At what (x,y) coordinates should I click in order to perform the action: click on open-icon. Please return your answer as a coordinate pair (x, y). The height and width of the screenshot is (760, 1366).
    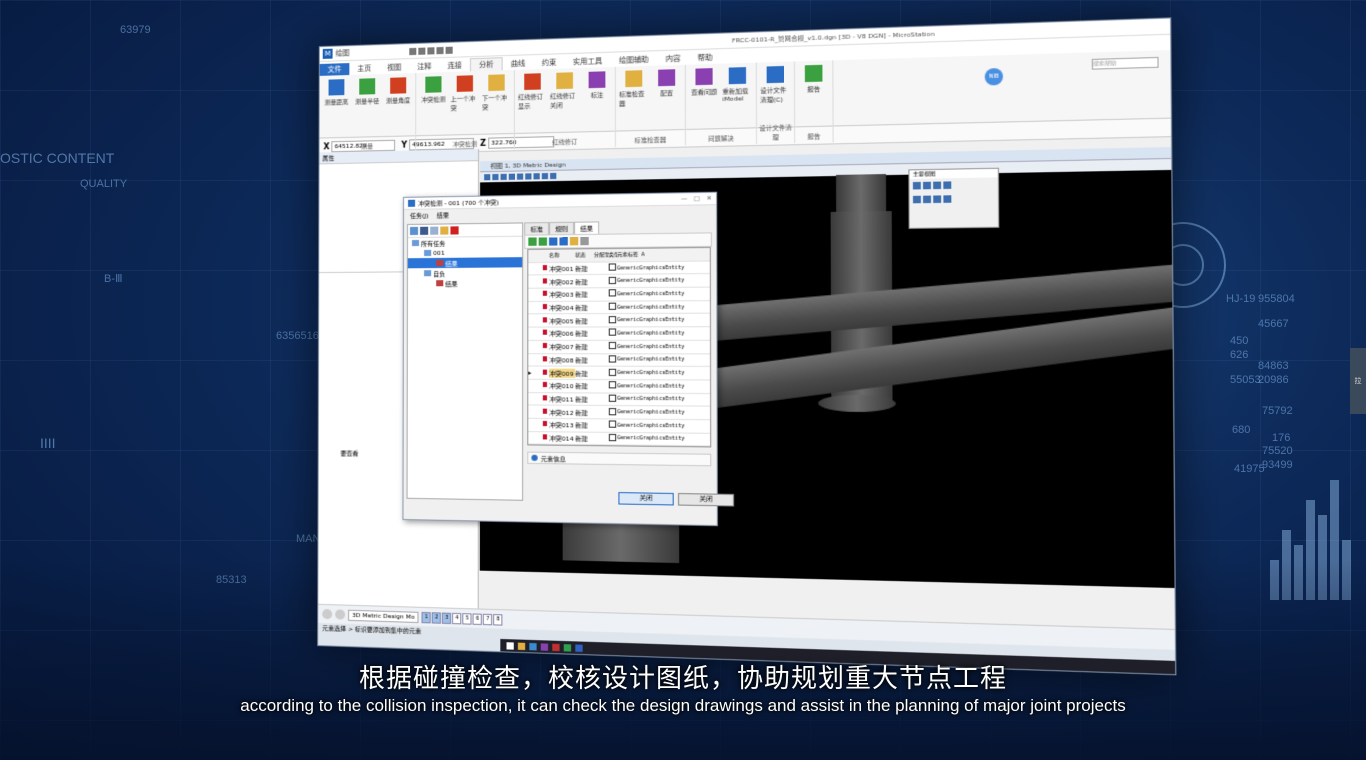
    Looking at the image, I should click on (422, 51).